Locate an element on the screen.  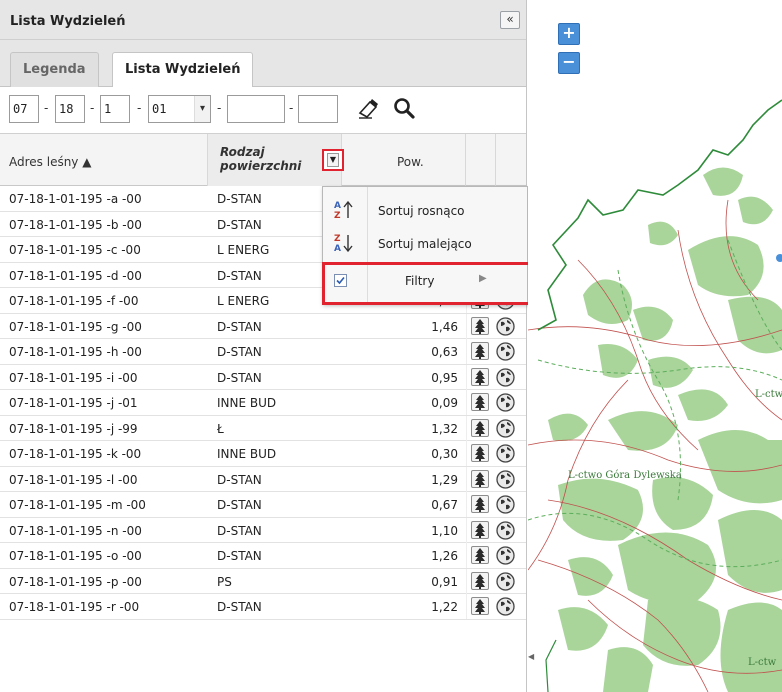
cell-pow: 0,67 is located at coordinates (444, 505).